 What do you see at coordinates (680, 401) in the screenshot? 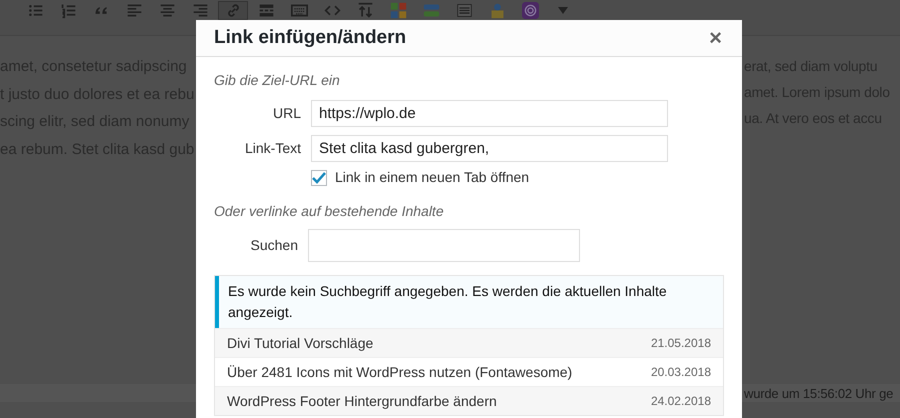
I see `result-date: 24.02.2018` at bounding box center [680, 401].